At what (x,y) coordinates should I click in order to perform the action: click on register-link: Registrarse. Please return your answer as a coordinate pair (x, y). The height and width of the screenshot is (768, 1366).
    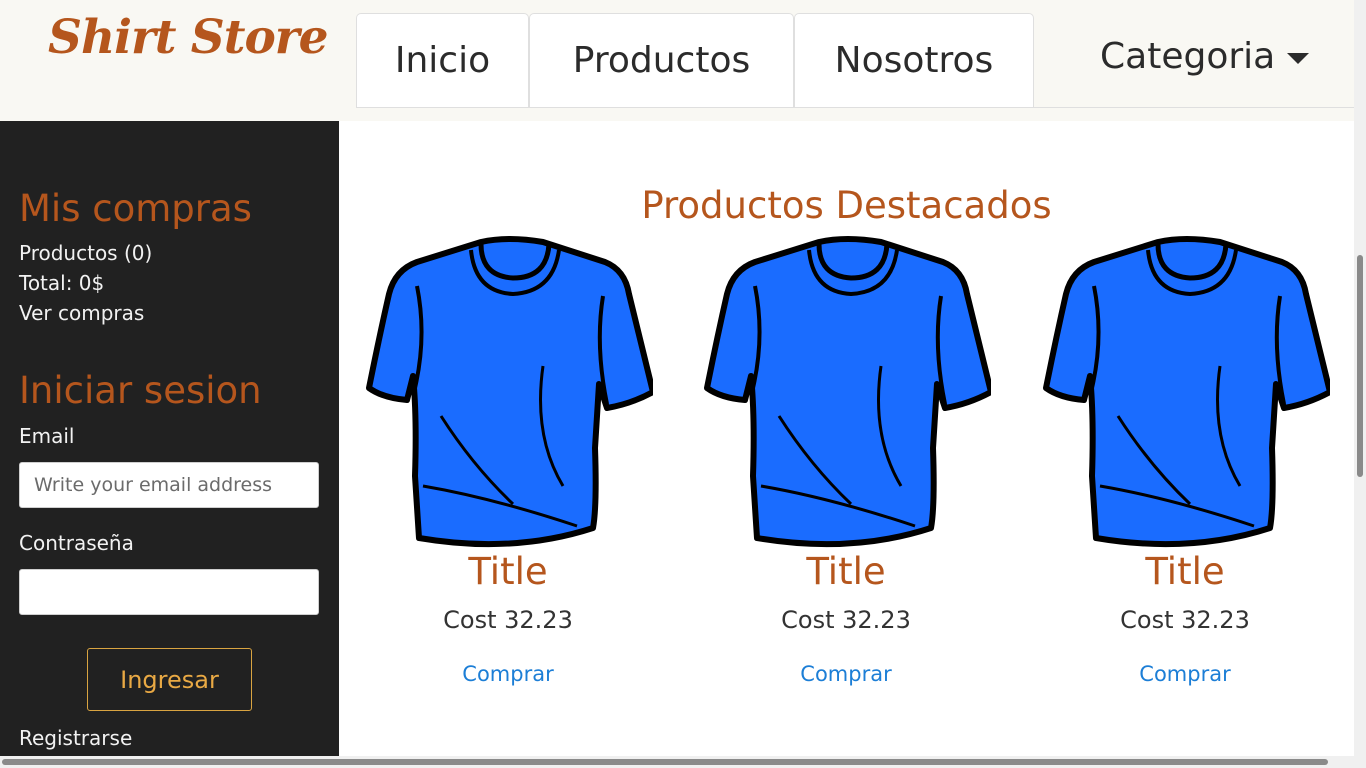
    Looking at the image, I should click on (75, 738).